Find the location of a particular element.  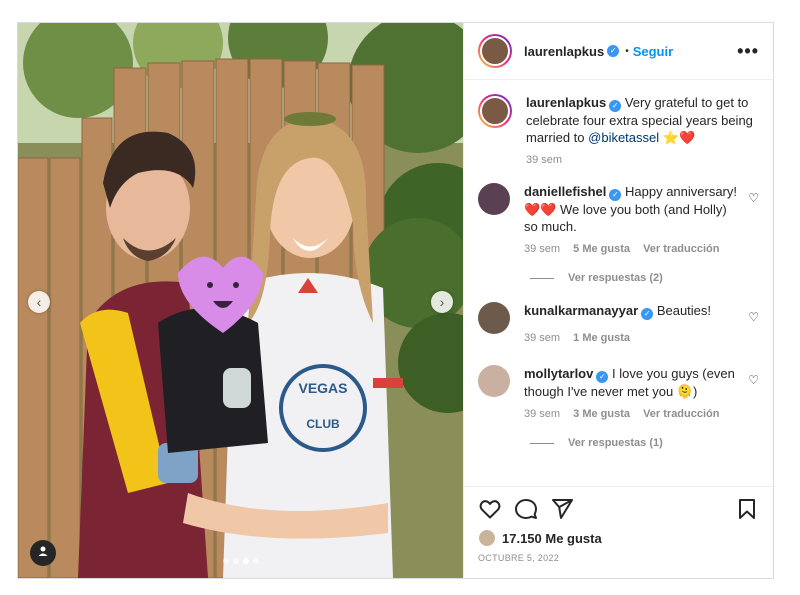

more-options-icon: ••• is located at coordinates (748, 51).